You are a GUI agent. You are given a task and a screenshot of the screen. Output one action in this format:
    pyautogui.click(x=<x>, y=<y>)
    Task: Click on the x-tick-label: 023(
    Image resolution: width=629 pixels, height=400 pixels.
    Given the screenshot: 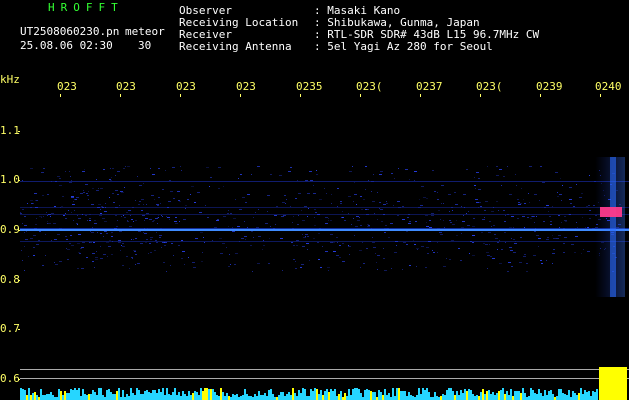 What is the action you would take?
    pyautogui.click(x=369, y=86)
    